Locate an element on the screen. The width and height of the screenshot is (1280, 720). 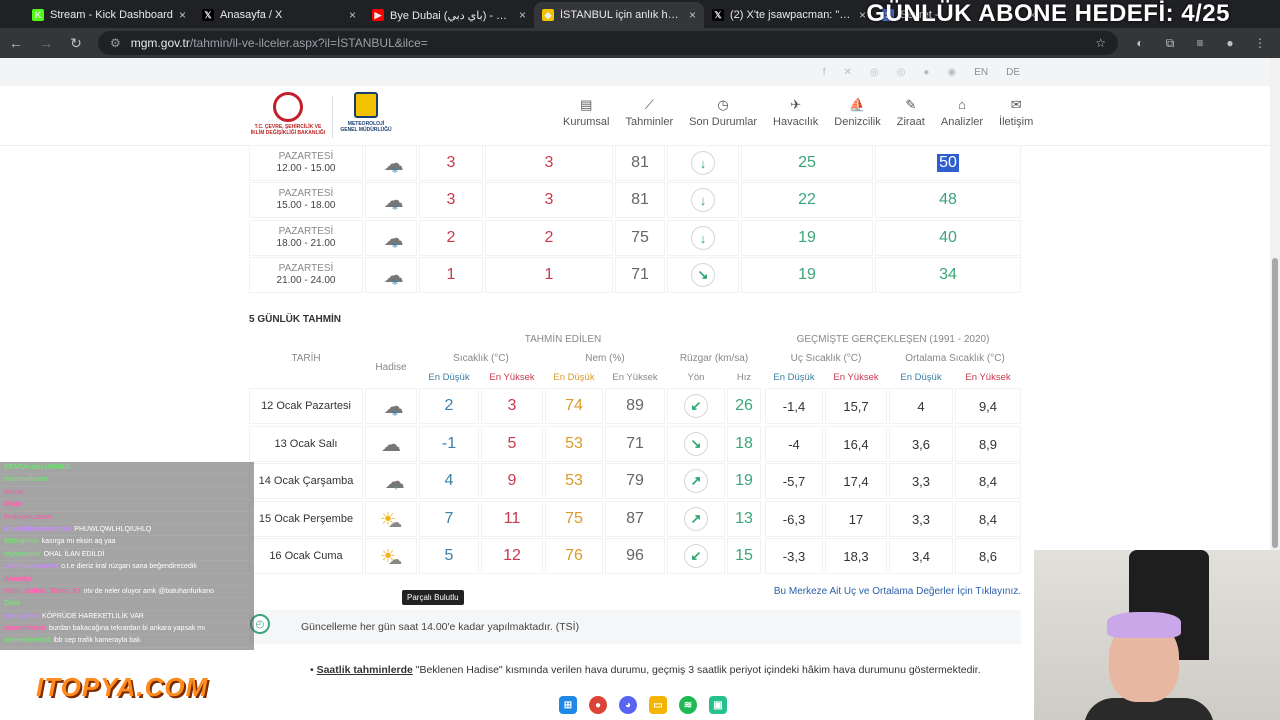
t_high-value: 11 is located at coordinates (512, 518).